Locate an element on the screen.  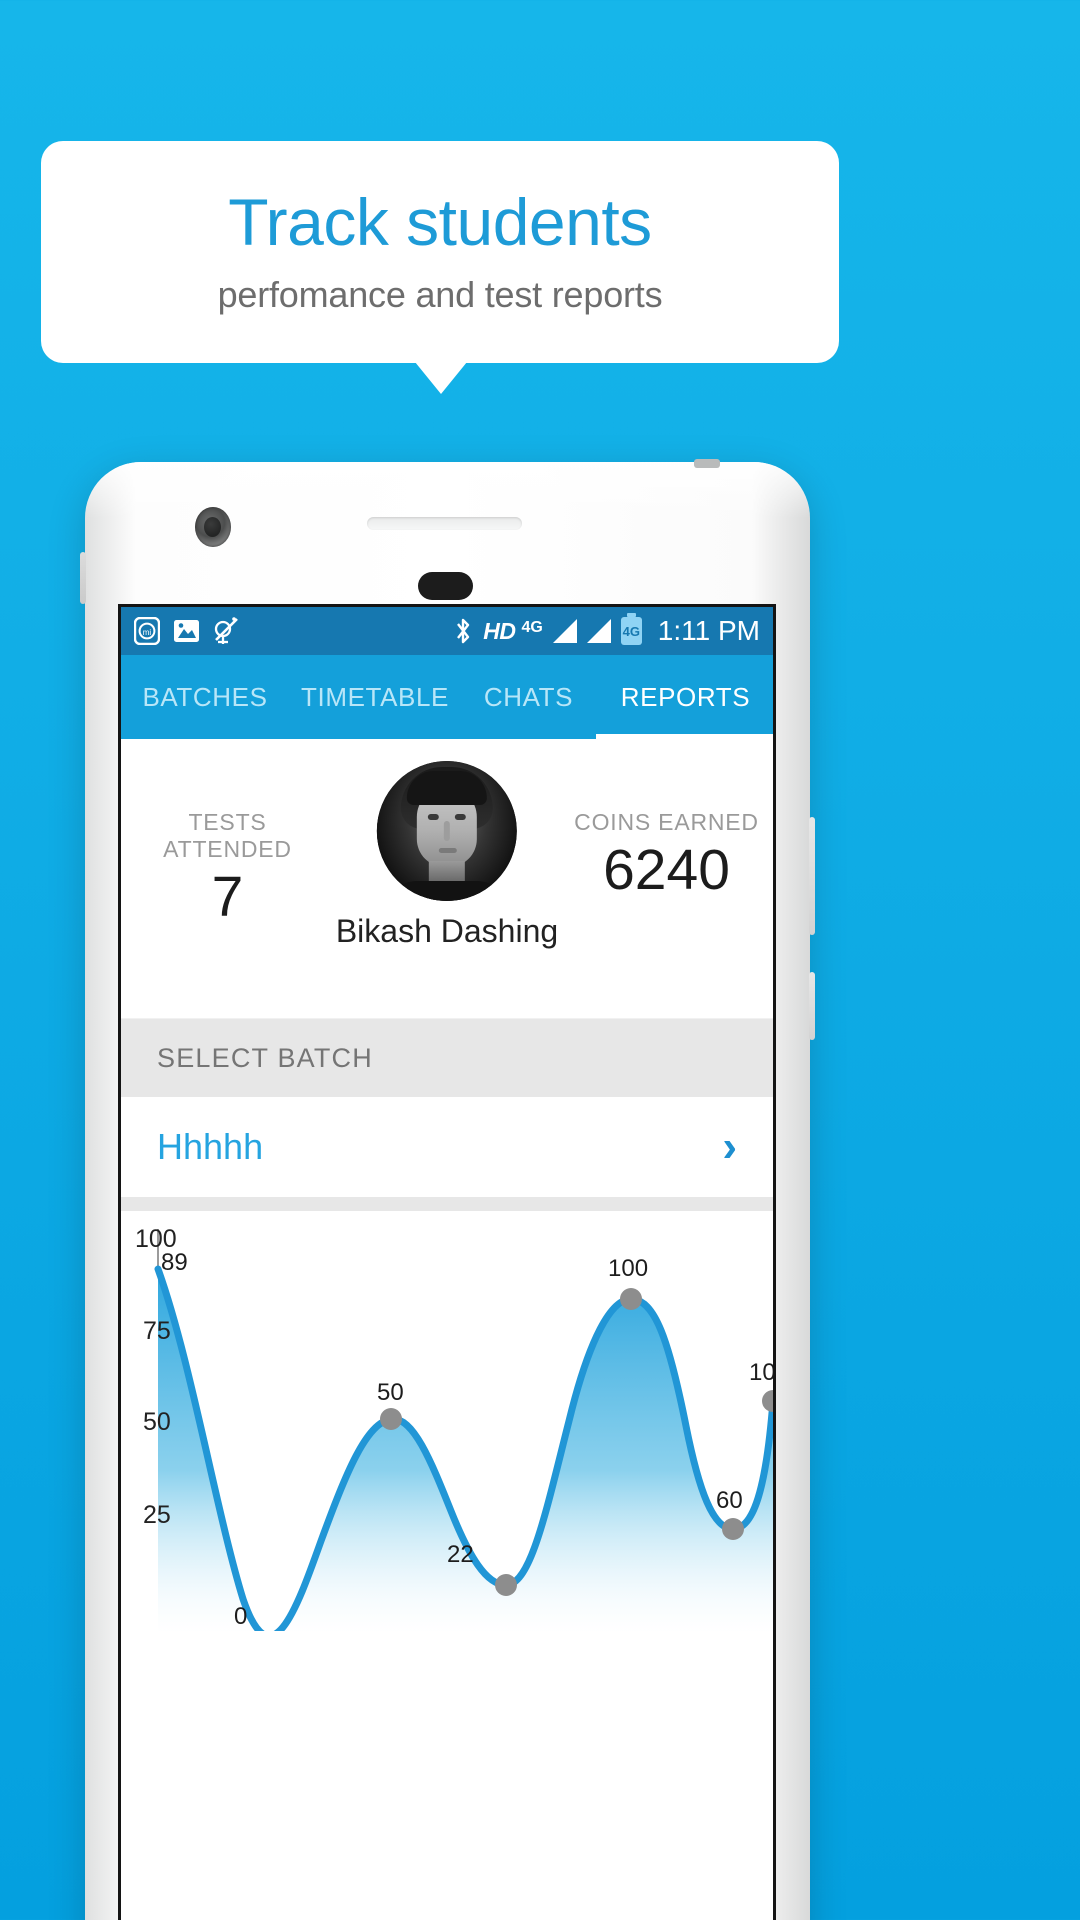
battery-label: 4G is located at coordinates (631, 631).